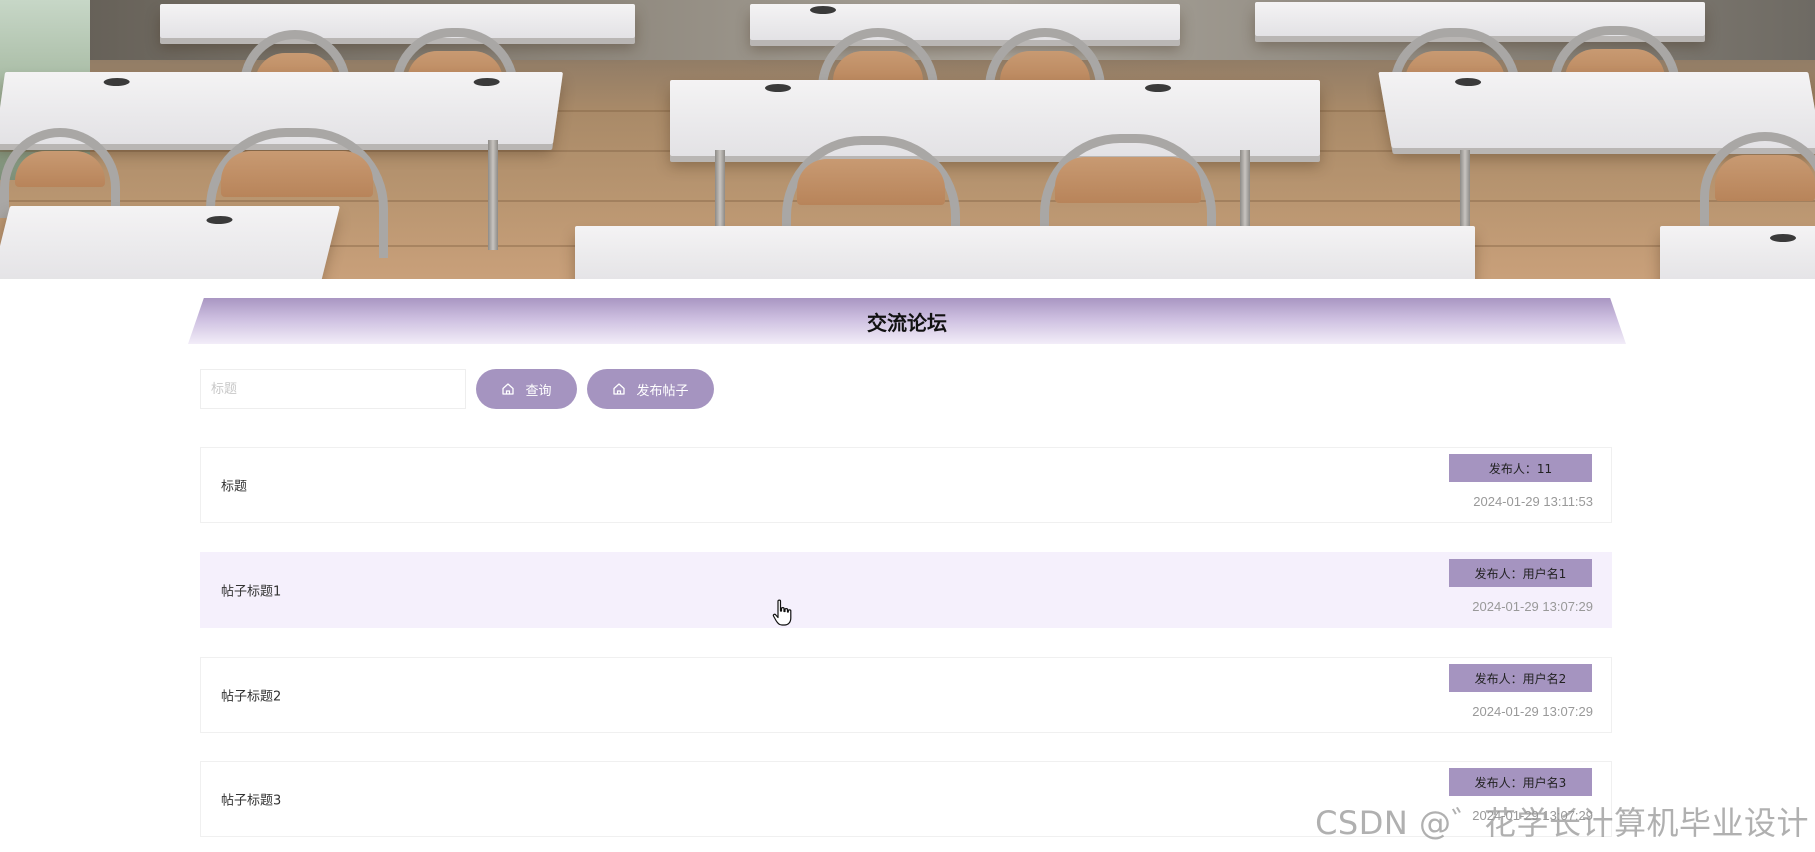 This screenshot has width=1815, height=852. I want to click on post-title: 标题, so click(234, 487).